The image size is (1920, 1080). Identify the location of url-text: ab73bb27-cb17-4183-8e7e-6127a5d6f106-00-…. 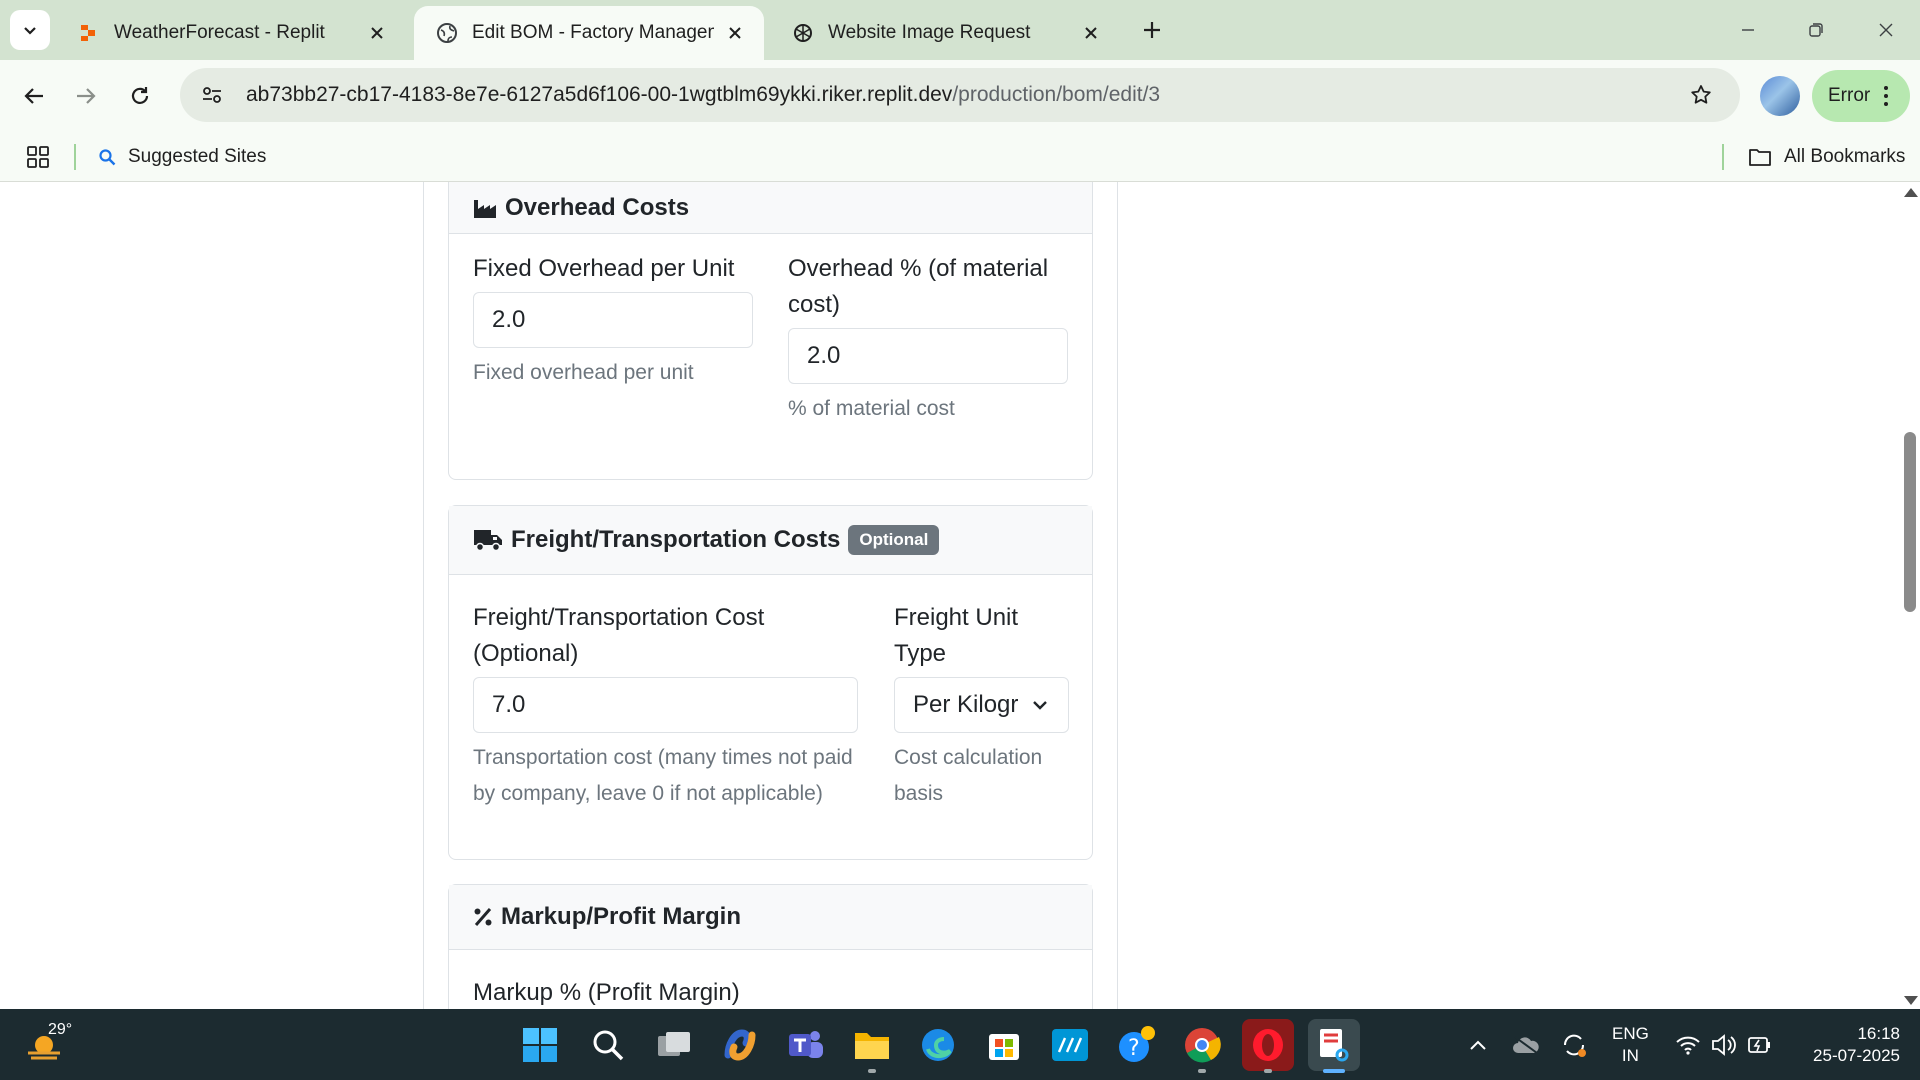
(703, 95).